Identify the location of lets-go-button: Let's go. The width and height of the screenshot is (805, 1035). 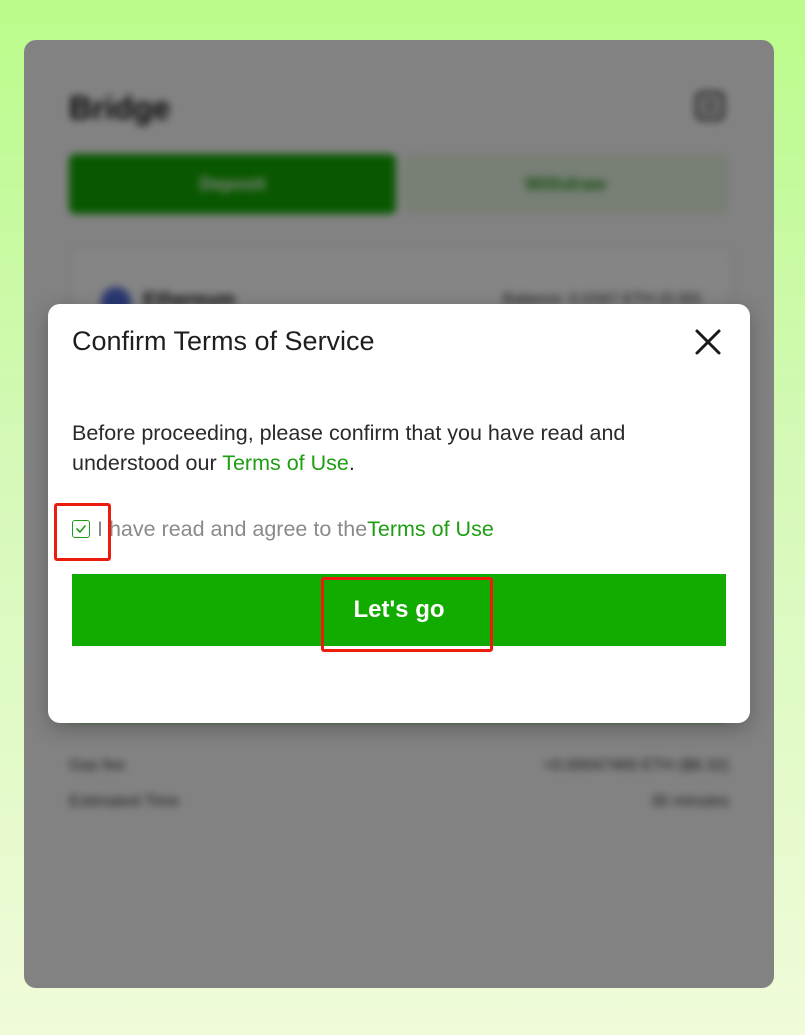
(399, 610).